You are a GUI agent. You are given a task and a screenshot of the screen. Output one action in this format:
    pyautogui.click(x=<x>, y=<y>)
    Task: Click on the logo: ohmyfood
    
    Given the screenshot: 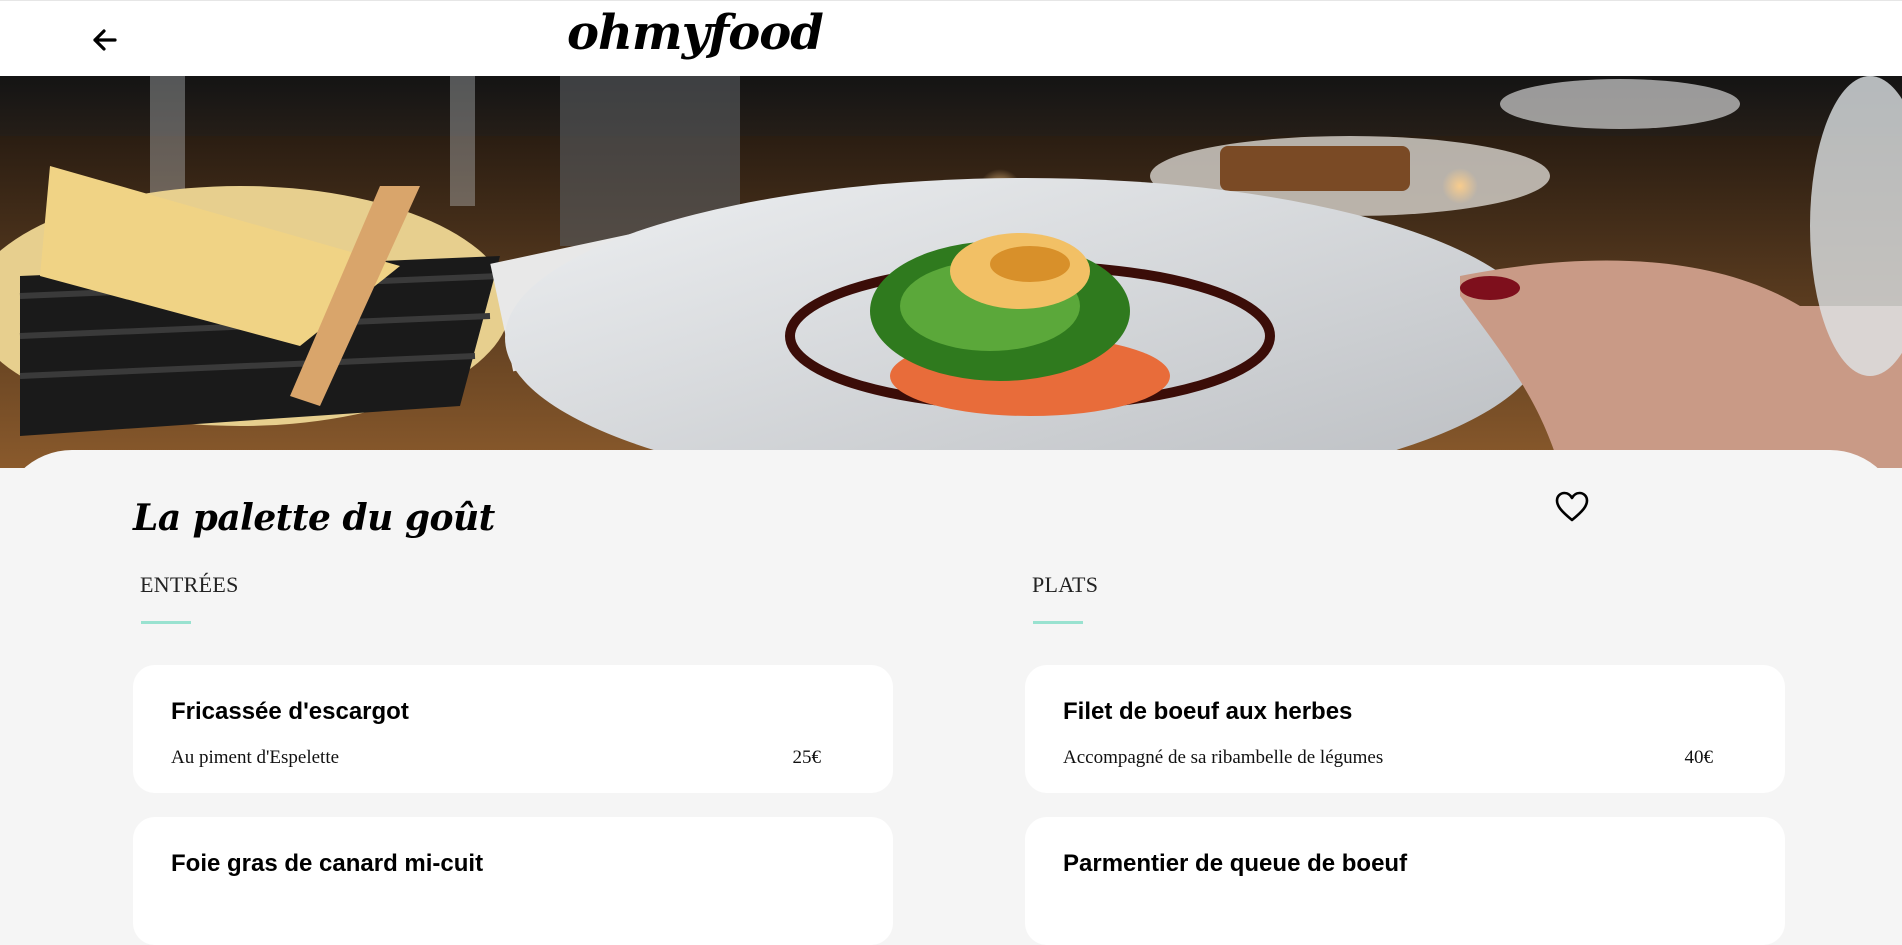 What is the action you would take?
    pyautogui.click(x=695, y=33)
    